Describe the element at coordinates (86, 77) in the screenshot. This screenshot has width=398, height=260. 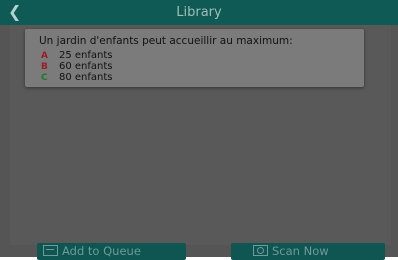
I see `option-text: 80 enfants` at that location.